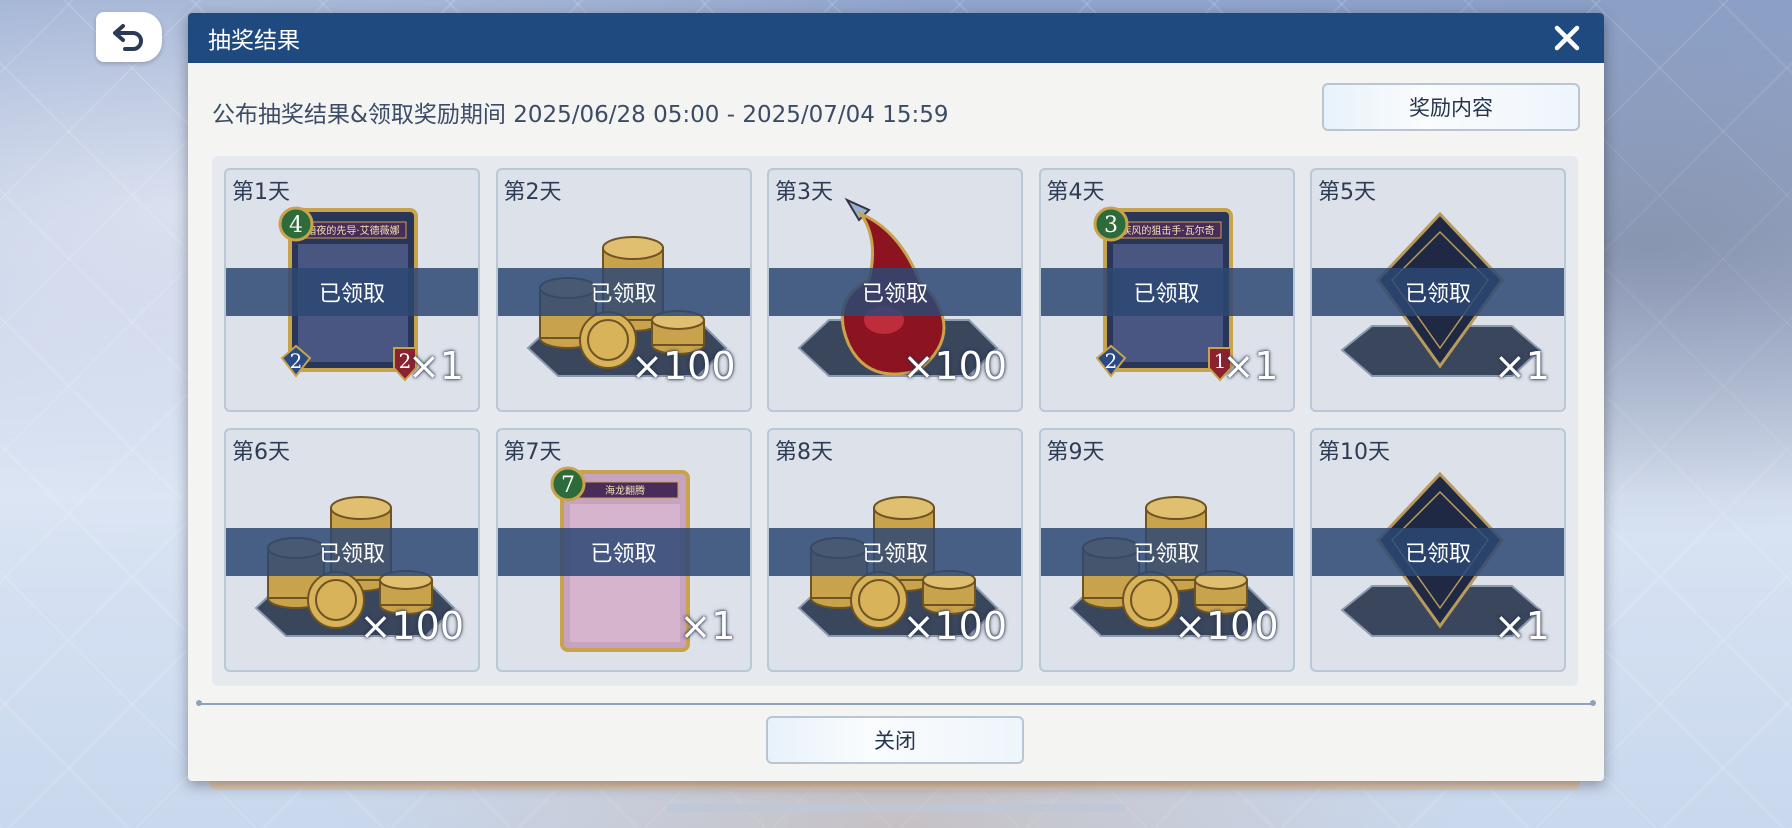  What do you see at coordinates (895, 740) in the screenshot?
I see `close-button: 关闭` at bounding box center [895, 740].